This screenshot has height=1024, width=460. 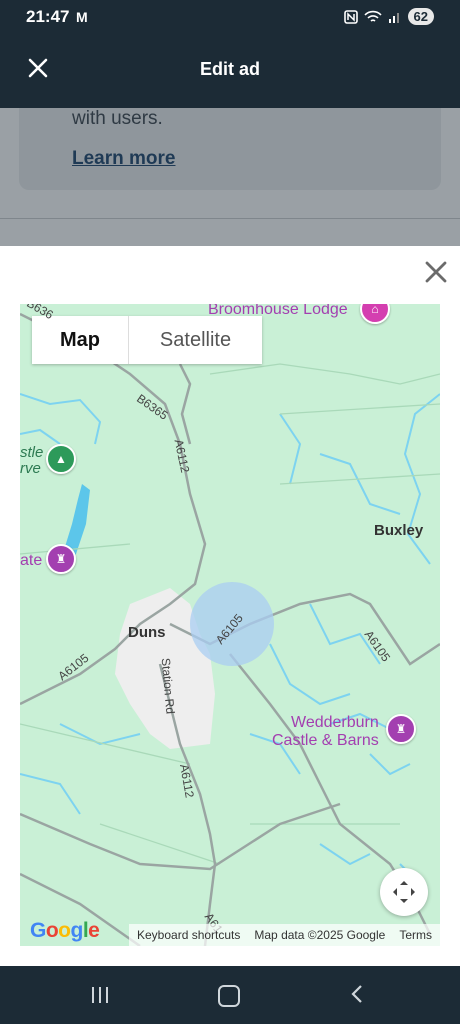 I want to click on wifi-icon, so click(x=372, y=16).